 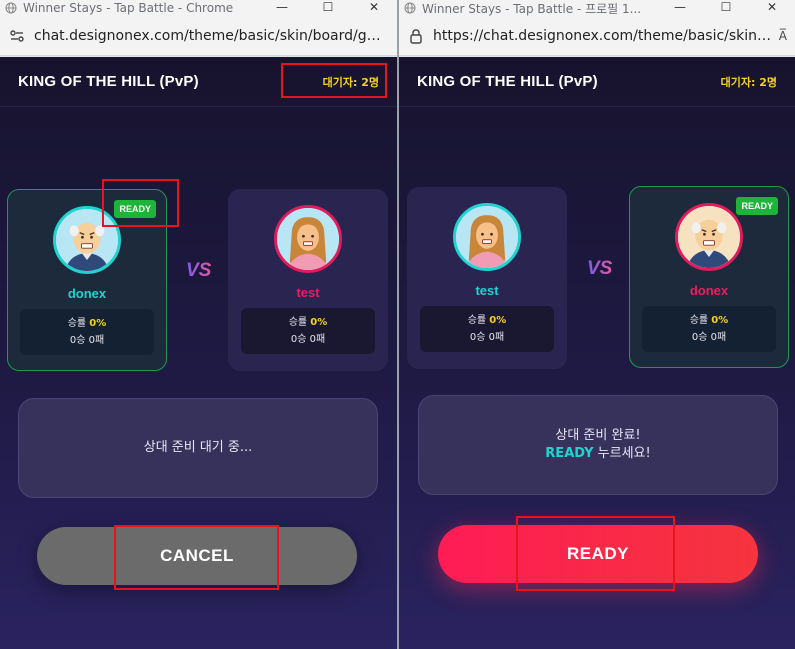 I want to click on player-card-opponent: test 승률 0% 0승 0패, so click(x=308, y=280).